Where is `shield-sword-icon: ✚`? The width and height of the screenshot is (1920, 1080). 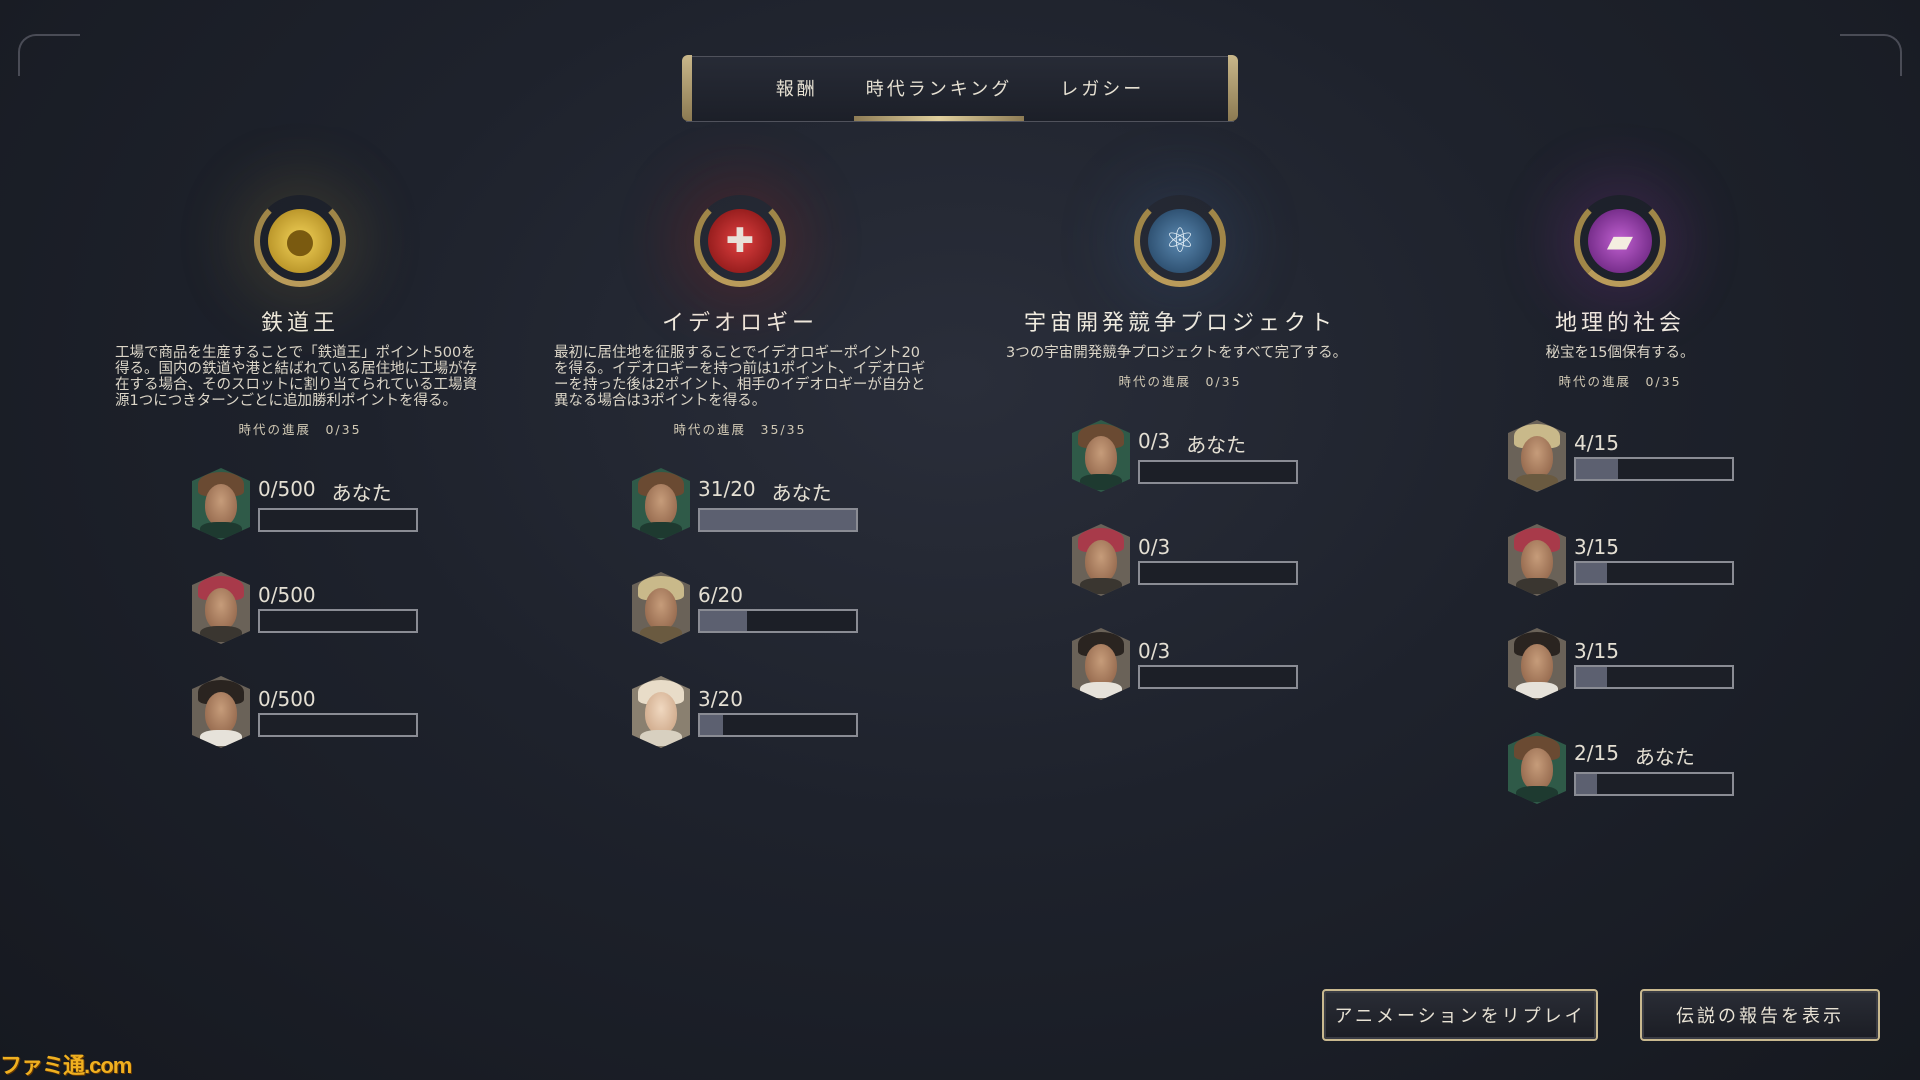 shield-sword-icon: ✚ is located at coordinates (740, 241).